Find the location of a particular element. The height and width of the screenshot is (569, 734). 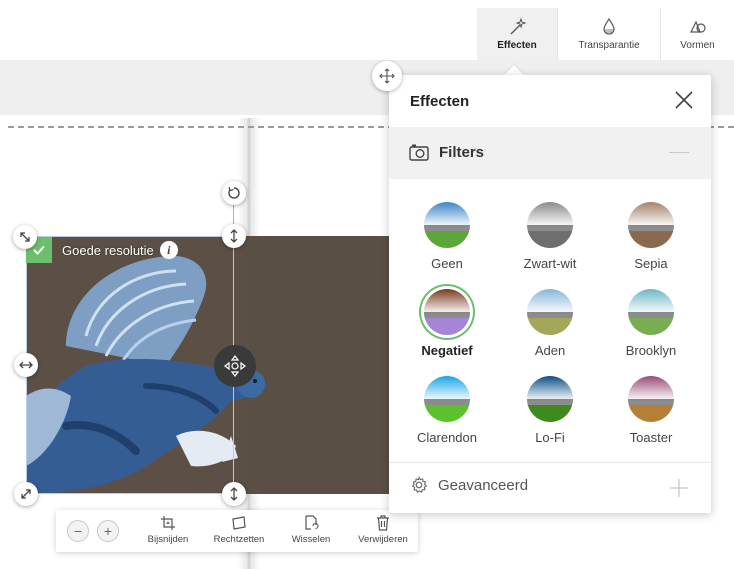

drop-icon is located at coordinates (609, 26).